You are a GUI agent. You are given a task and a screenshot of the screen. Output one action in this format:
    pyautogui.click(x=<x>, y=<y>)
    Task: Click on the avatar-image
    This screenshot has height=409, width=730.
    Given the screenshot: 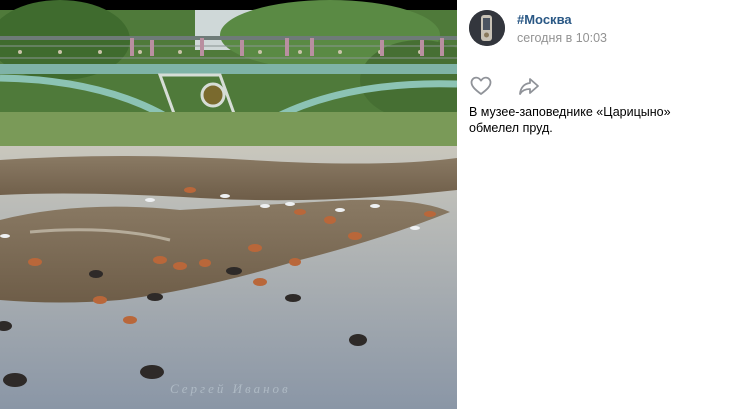 What is the action you would take?
    pyautogui.click(x=487, y=28)
    